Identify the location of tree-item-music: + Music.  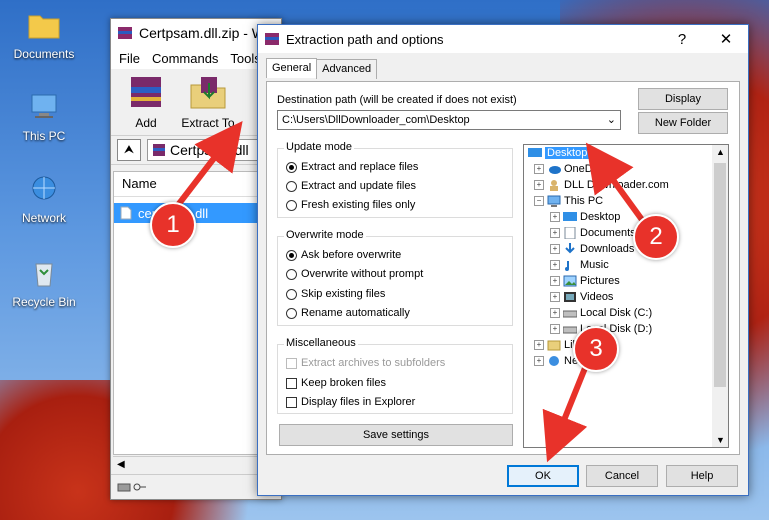
(579, 265).